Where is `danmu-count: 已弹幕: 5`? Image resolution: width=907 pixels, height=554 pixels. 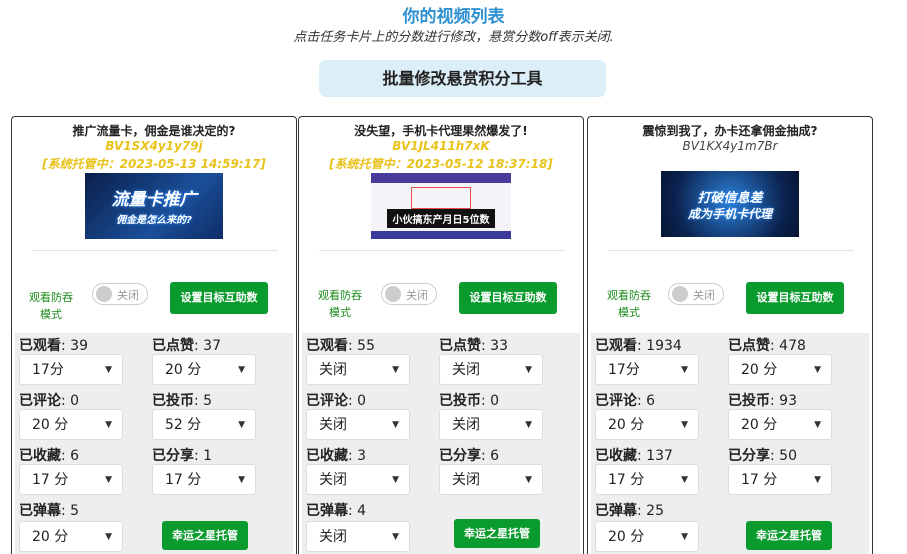 danmu-count: 已弹幕: 5 is located at coordinates (49, 511).